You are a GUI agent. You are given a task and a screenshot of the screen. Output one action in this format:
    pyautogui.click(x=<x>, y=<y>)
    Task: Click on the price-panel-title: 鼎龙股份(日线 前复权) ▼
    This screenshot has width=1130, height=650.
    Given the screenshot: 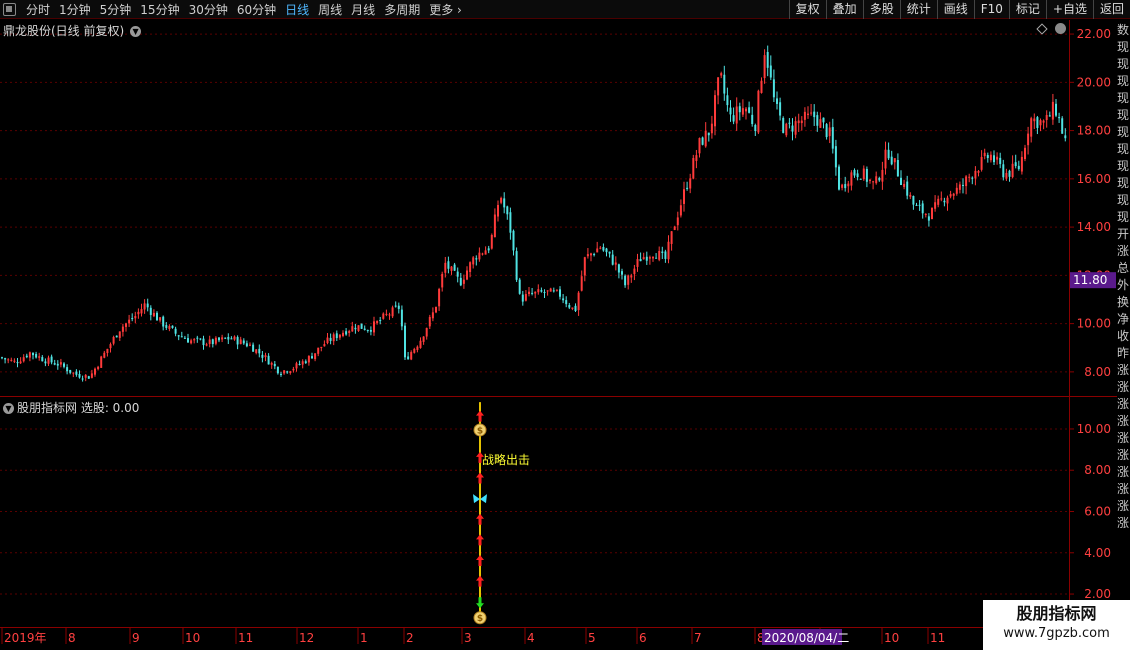 What is the action you would take?
    pyautogui.click(x=72, y=30)
    